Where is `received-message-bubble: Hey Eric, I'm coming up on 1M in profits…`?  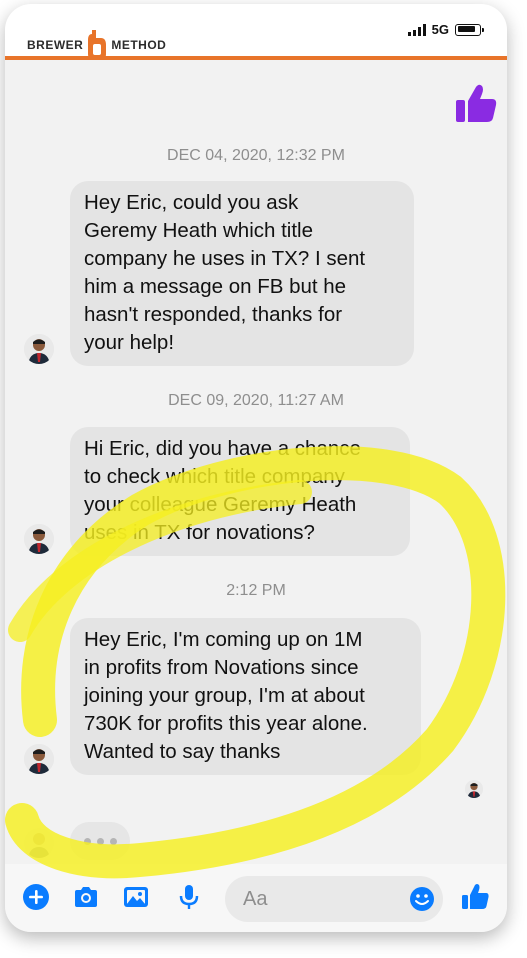
received-message-bubble: Hey Eric, I'm coming up on 1M in profits… is located at coordinates (245, 696).